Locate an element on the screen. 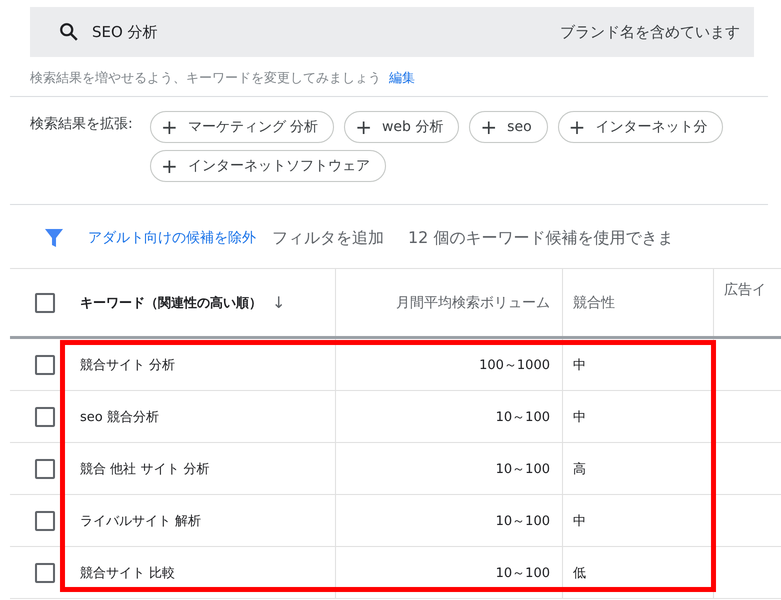  column-header: 競合性 is located at coordinates (594, 303).